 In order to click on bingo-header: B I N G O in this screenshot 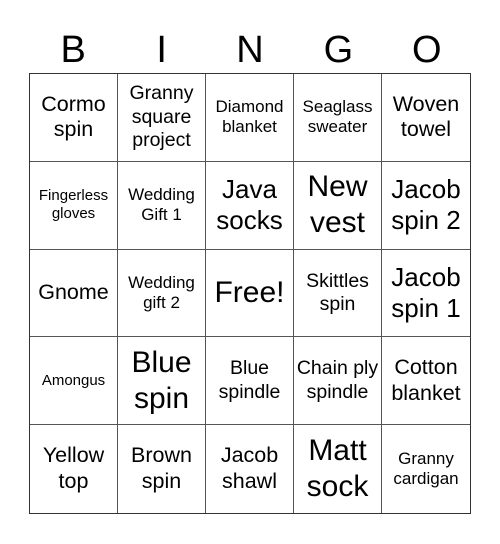, I will do `click(250, 50)`.